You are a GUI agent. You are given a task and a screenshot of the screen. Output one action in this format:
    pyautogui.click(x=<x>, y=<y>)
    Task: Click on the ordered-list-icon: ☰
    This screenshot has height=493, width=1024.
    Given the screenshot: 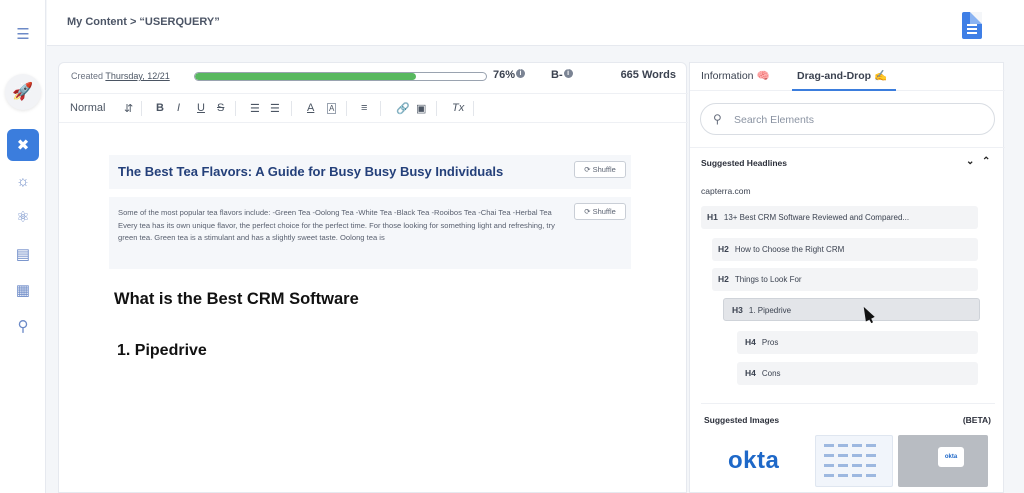 What is the action you would take?
    pyautogui.click(x=255, y=108)
    